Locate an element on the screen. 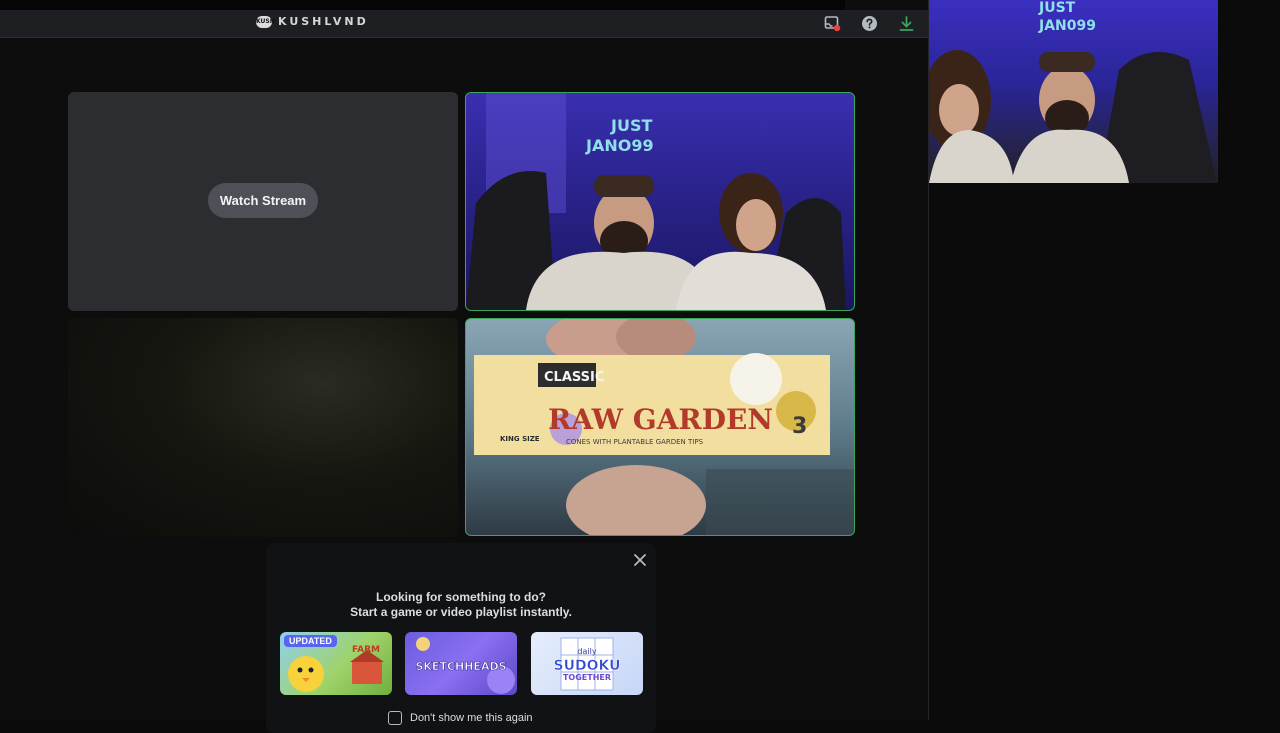 This screenshot has width=1280, height=733. activity-title: SUDOKU is located at coordinates (587, 666).